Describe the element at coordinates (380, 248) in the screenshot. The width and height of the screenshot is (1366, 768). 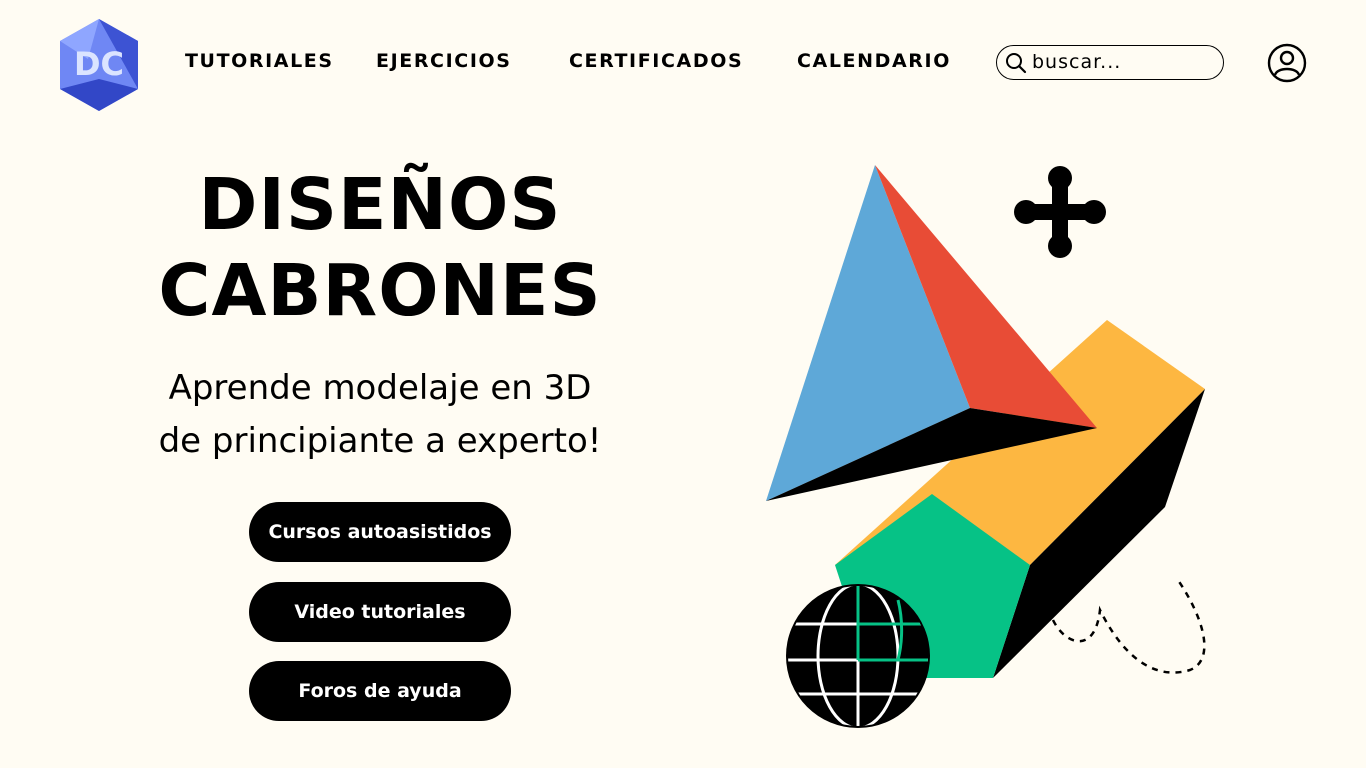
I see `hero-title: DISEÑOS CABRONES` at that location.